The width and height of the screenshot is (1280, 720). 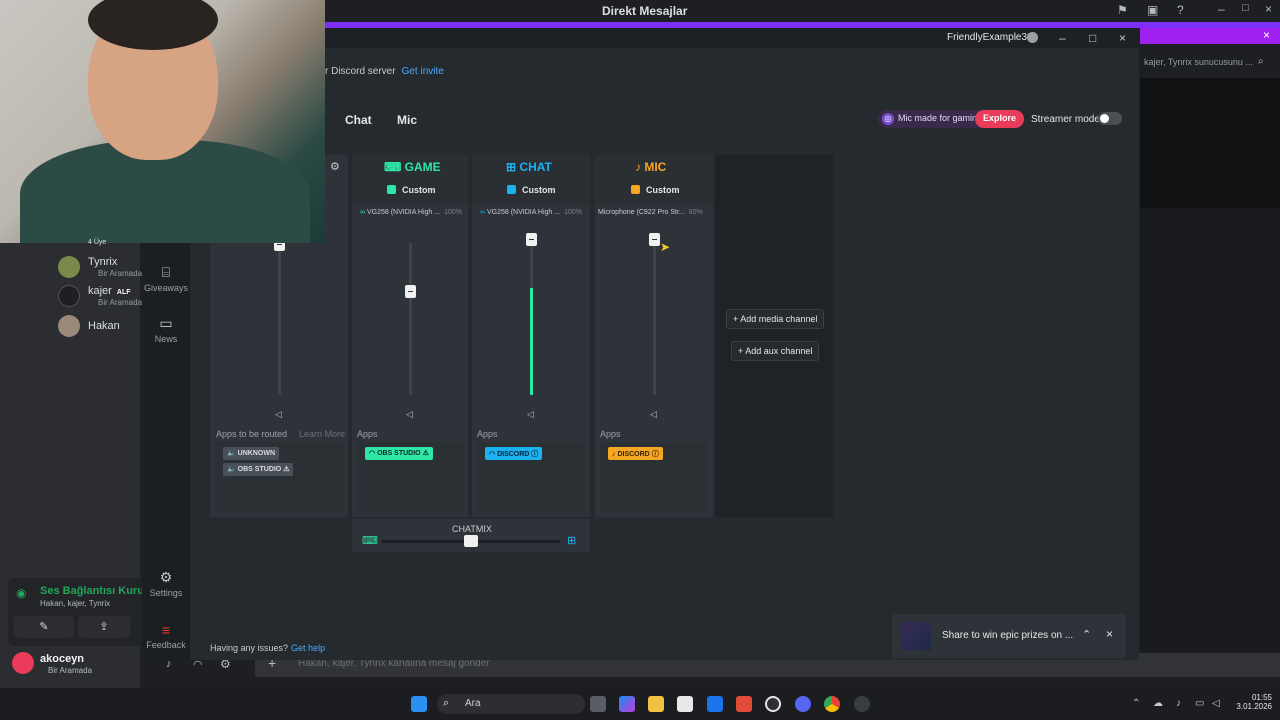 I want to click on app-badge-obs: 🔈 OBS STUDIO ⚠, so click(x=258, y=469).